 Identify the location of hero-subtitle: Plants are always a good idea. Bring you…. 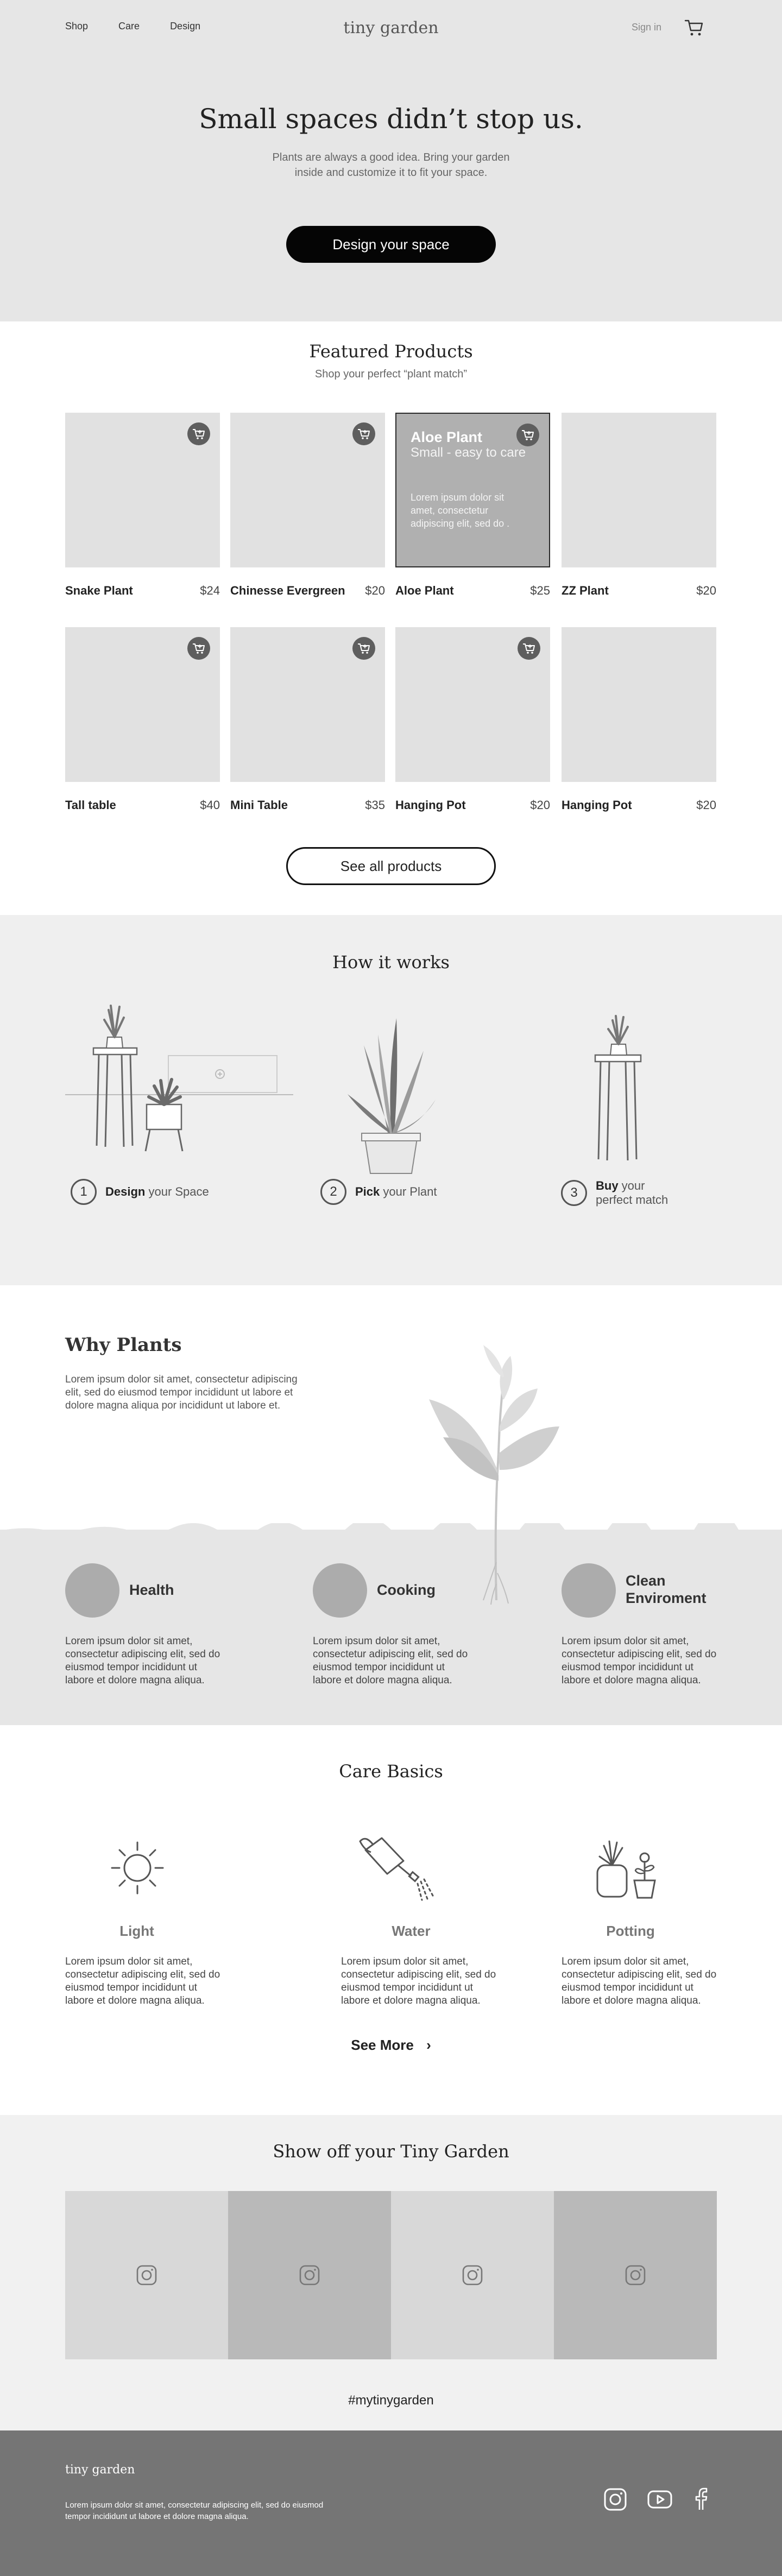
(391, 165).